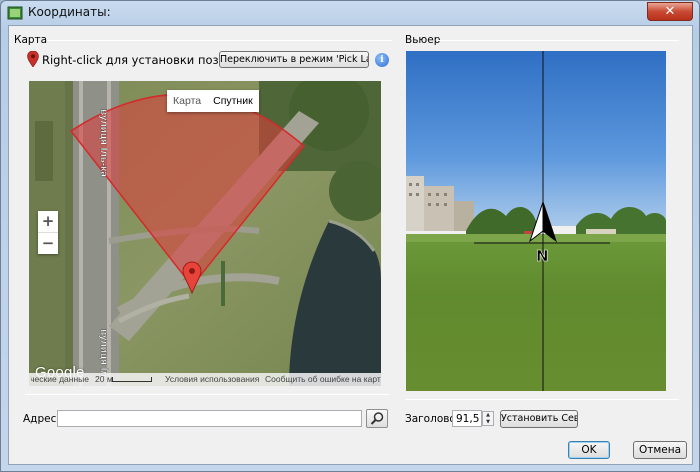 The height and width of the screenshot is (472, 700). What do you see at coordinates (212, 379) in the screenshot?
I see `map-terms-link: Условия использования` at bounding box center [212, 379].